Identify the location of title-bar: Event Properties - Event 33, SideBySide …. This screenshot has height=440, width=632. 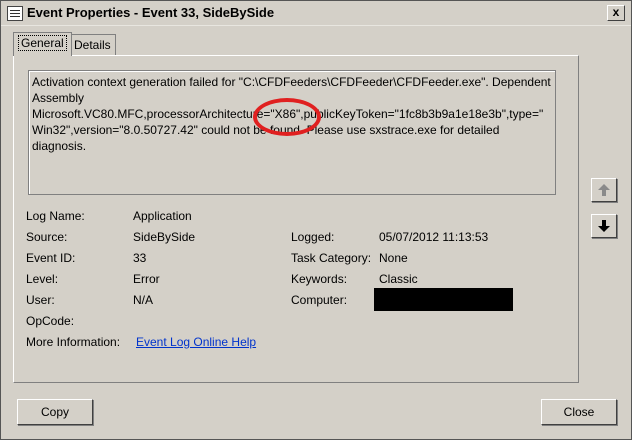
(316, 13).